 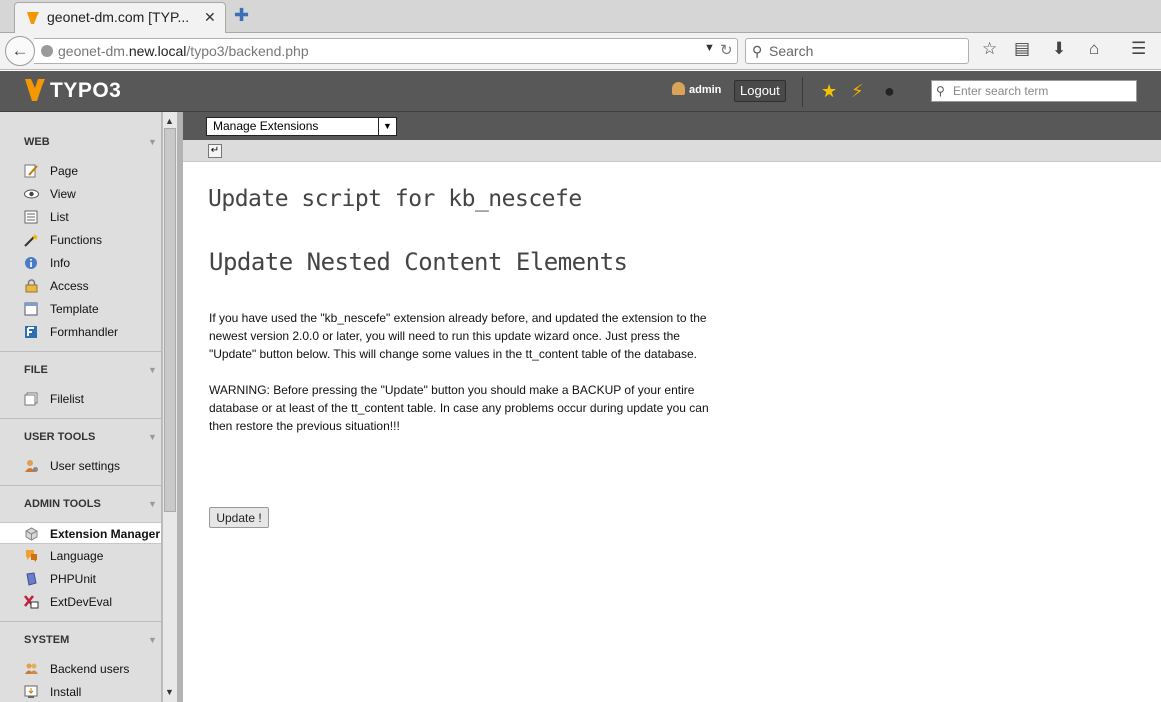 I want to click on menu-item-functions: Functions, so click(x=80, y=240).